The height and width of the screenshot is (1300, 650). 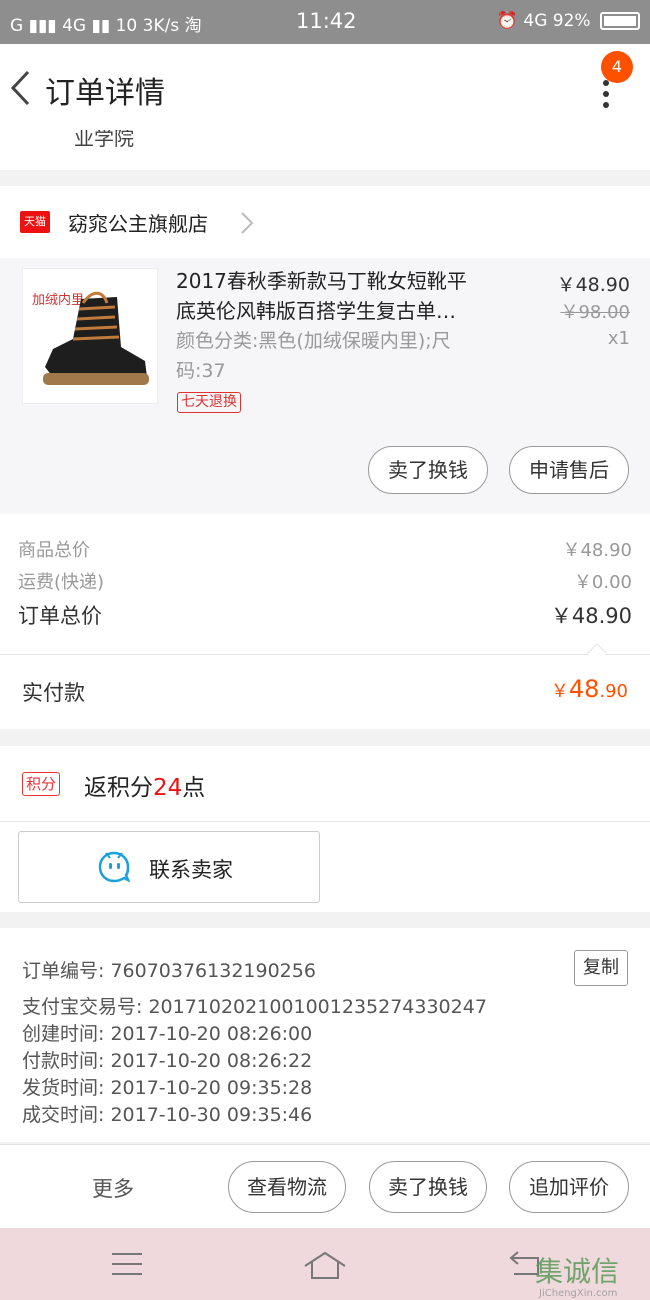 I want to click on points-tag: 积分, so click(x=41, y=784).